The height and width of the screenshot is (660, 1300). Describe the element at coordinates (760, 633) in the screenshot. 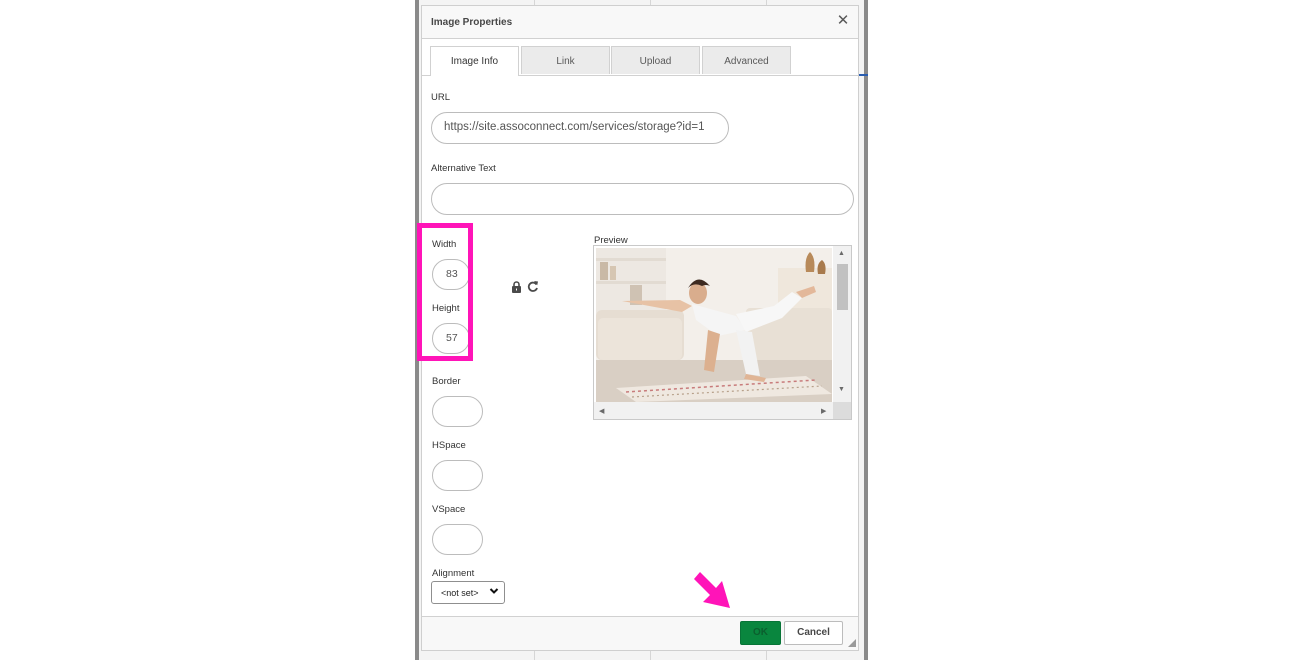

I see `ok-button: OK` at that location.